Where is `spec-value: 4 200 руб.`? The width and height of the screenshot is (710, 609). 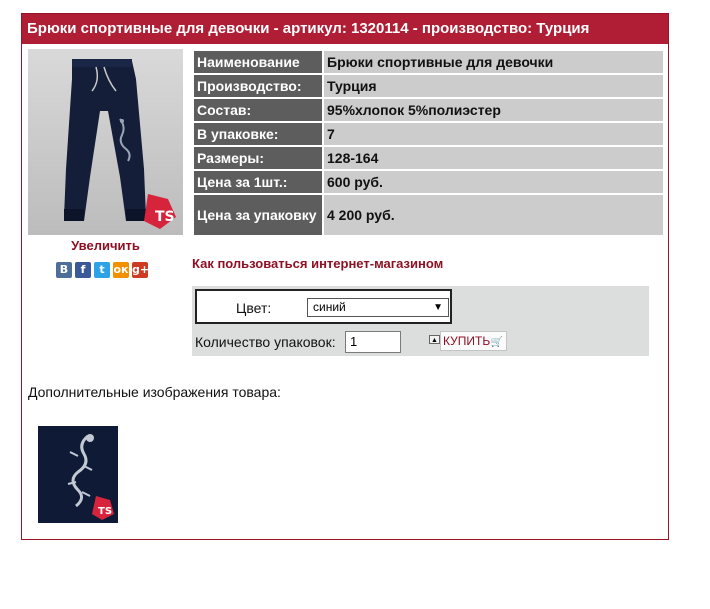 spec-value: 4 200 руб. is located at coordinates (493, 215).